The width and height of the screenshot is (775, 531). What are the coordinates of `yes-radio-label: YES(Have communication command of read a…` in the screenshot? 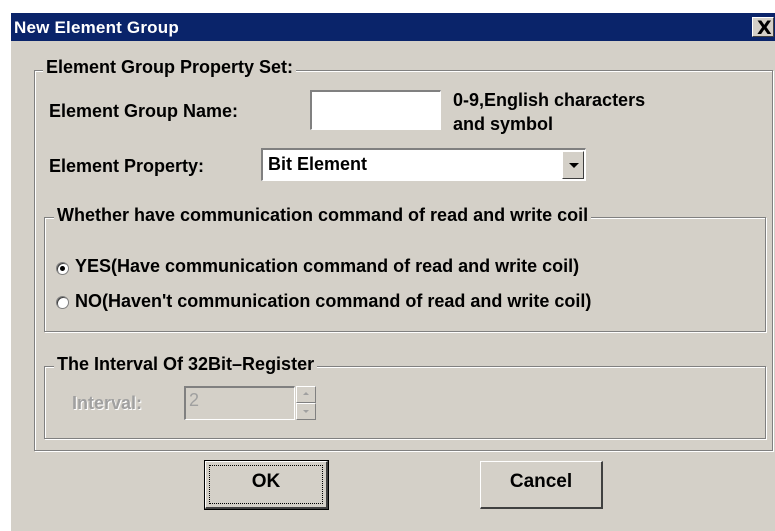 It's located at (327, 266).